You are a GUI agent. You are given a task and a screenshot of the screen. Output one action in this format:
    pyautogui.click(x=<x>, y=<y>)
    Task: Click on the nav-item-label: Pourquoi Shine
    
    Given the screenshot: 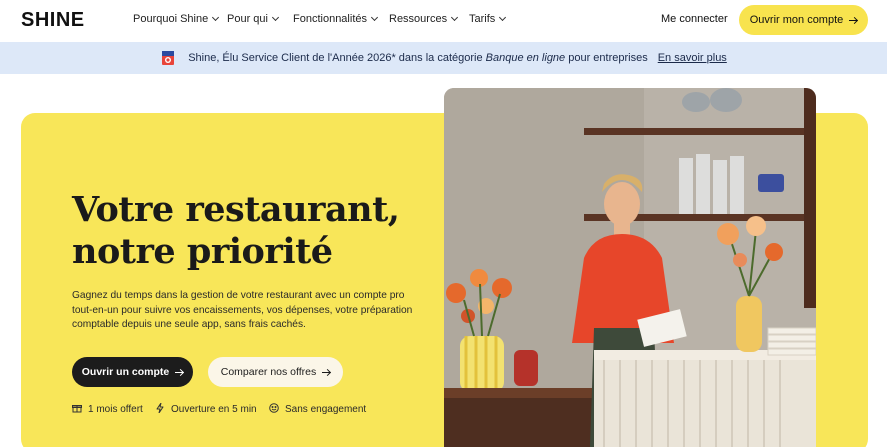 What is the action you would take?
    pyautogui.click(x=171, y=19)
    